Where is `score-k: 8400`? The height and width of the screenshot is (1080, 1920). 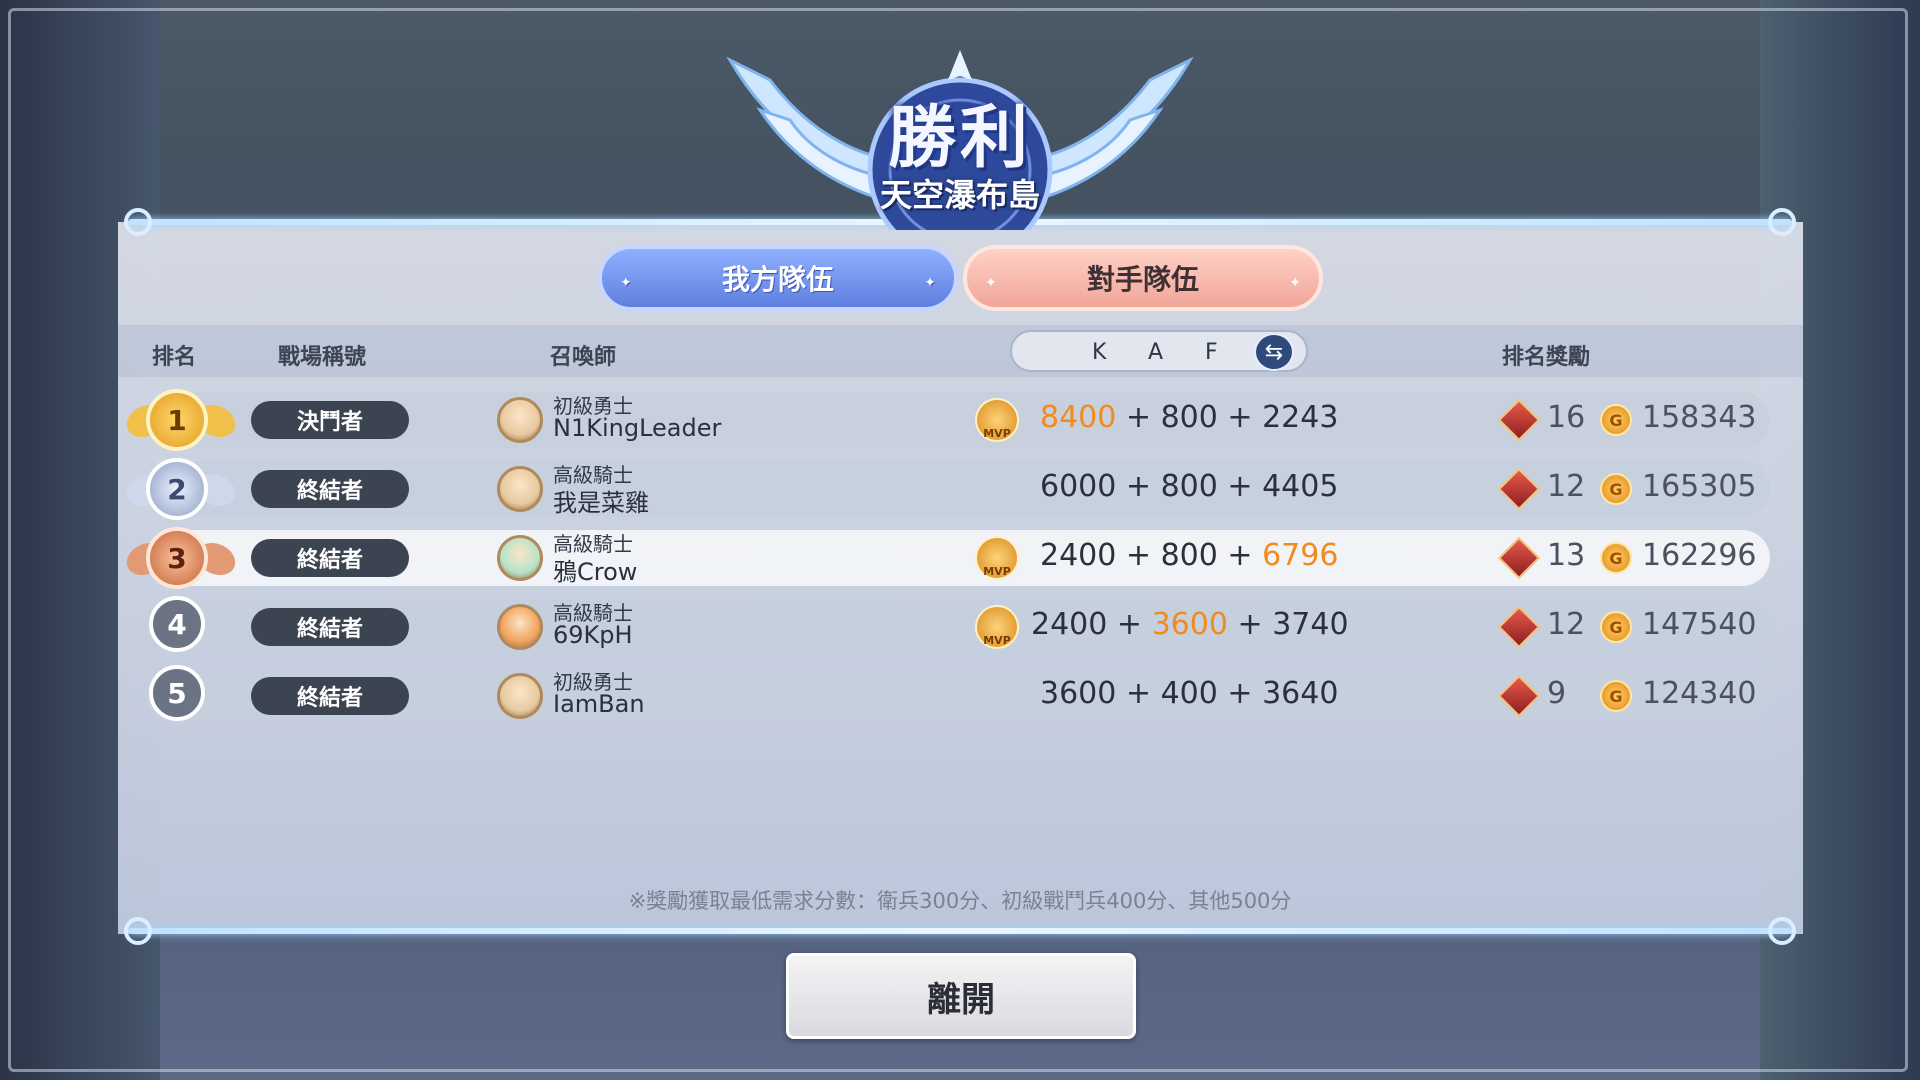 score-k: 8400 is located at coordinates (1078, 417).